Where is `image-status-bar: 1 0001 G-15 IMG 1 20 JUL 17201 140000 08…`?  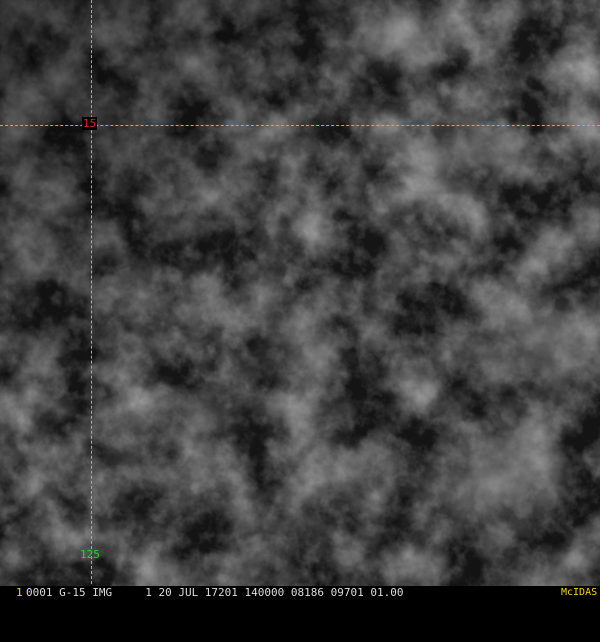 image-status-bar: 1 0001 G-15 IMG 1 20 JUL 17201 140000 08… is located at coordinates (300, 593).